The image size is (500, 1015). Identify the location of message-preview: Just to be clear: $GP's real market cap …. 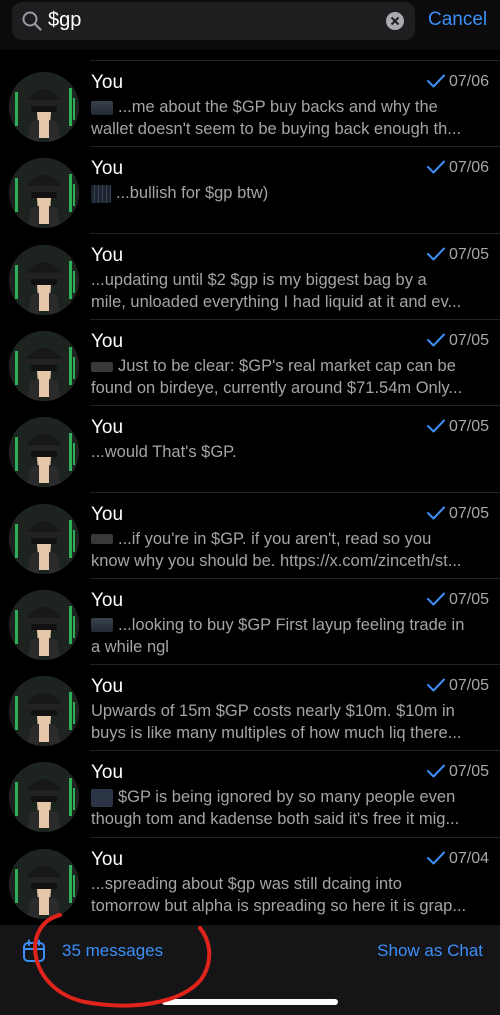
(291, 377).